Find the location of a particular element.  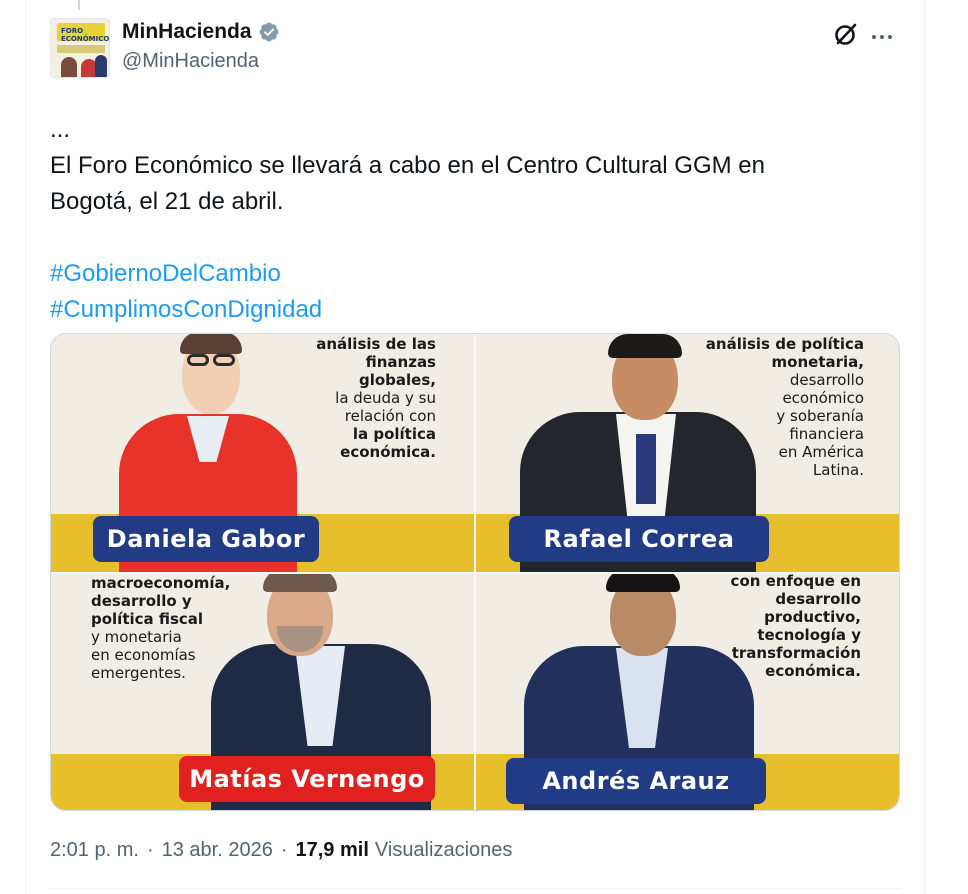

divider is located at coordinates (475, 888).